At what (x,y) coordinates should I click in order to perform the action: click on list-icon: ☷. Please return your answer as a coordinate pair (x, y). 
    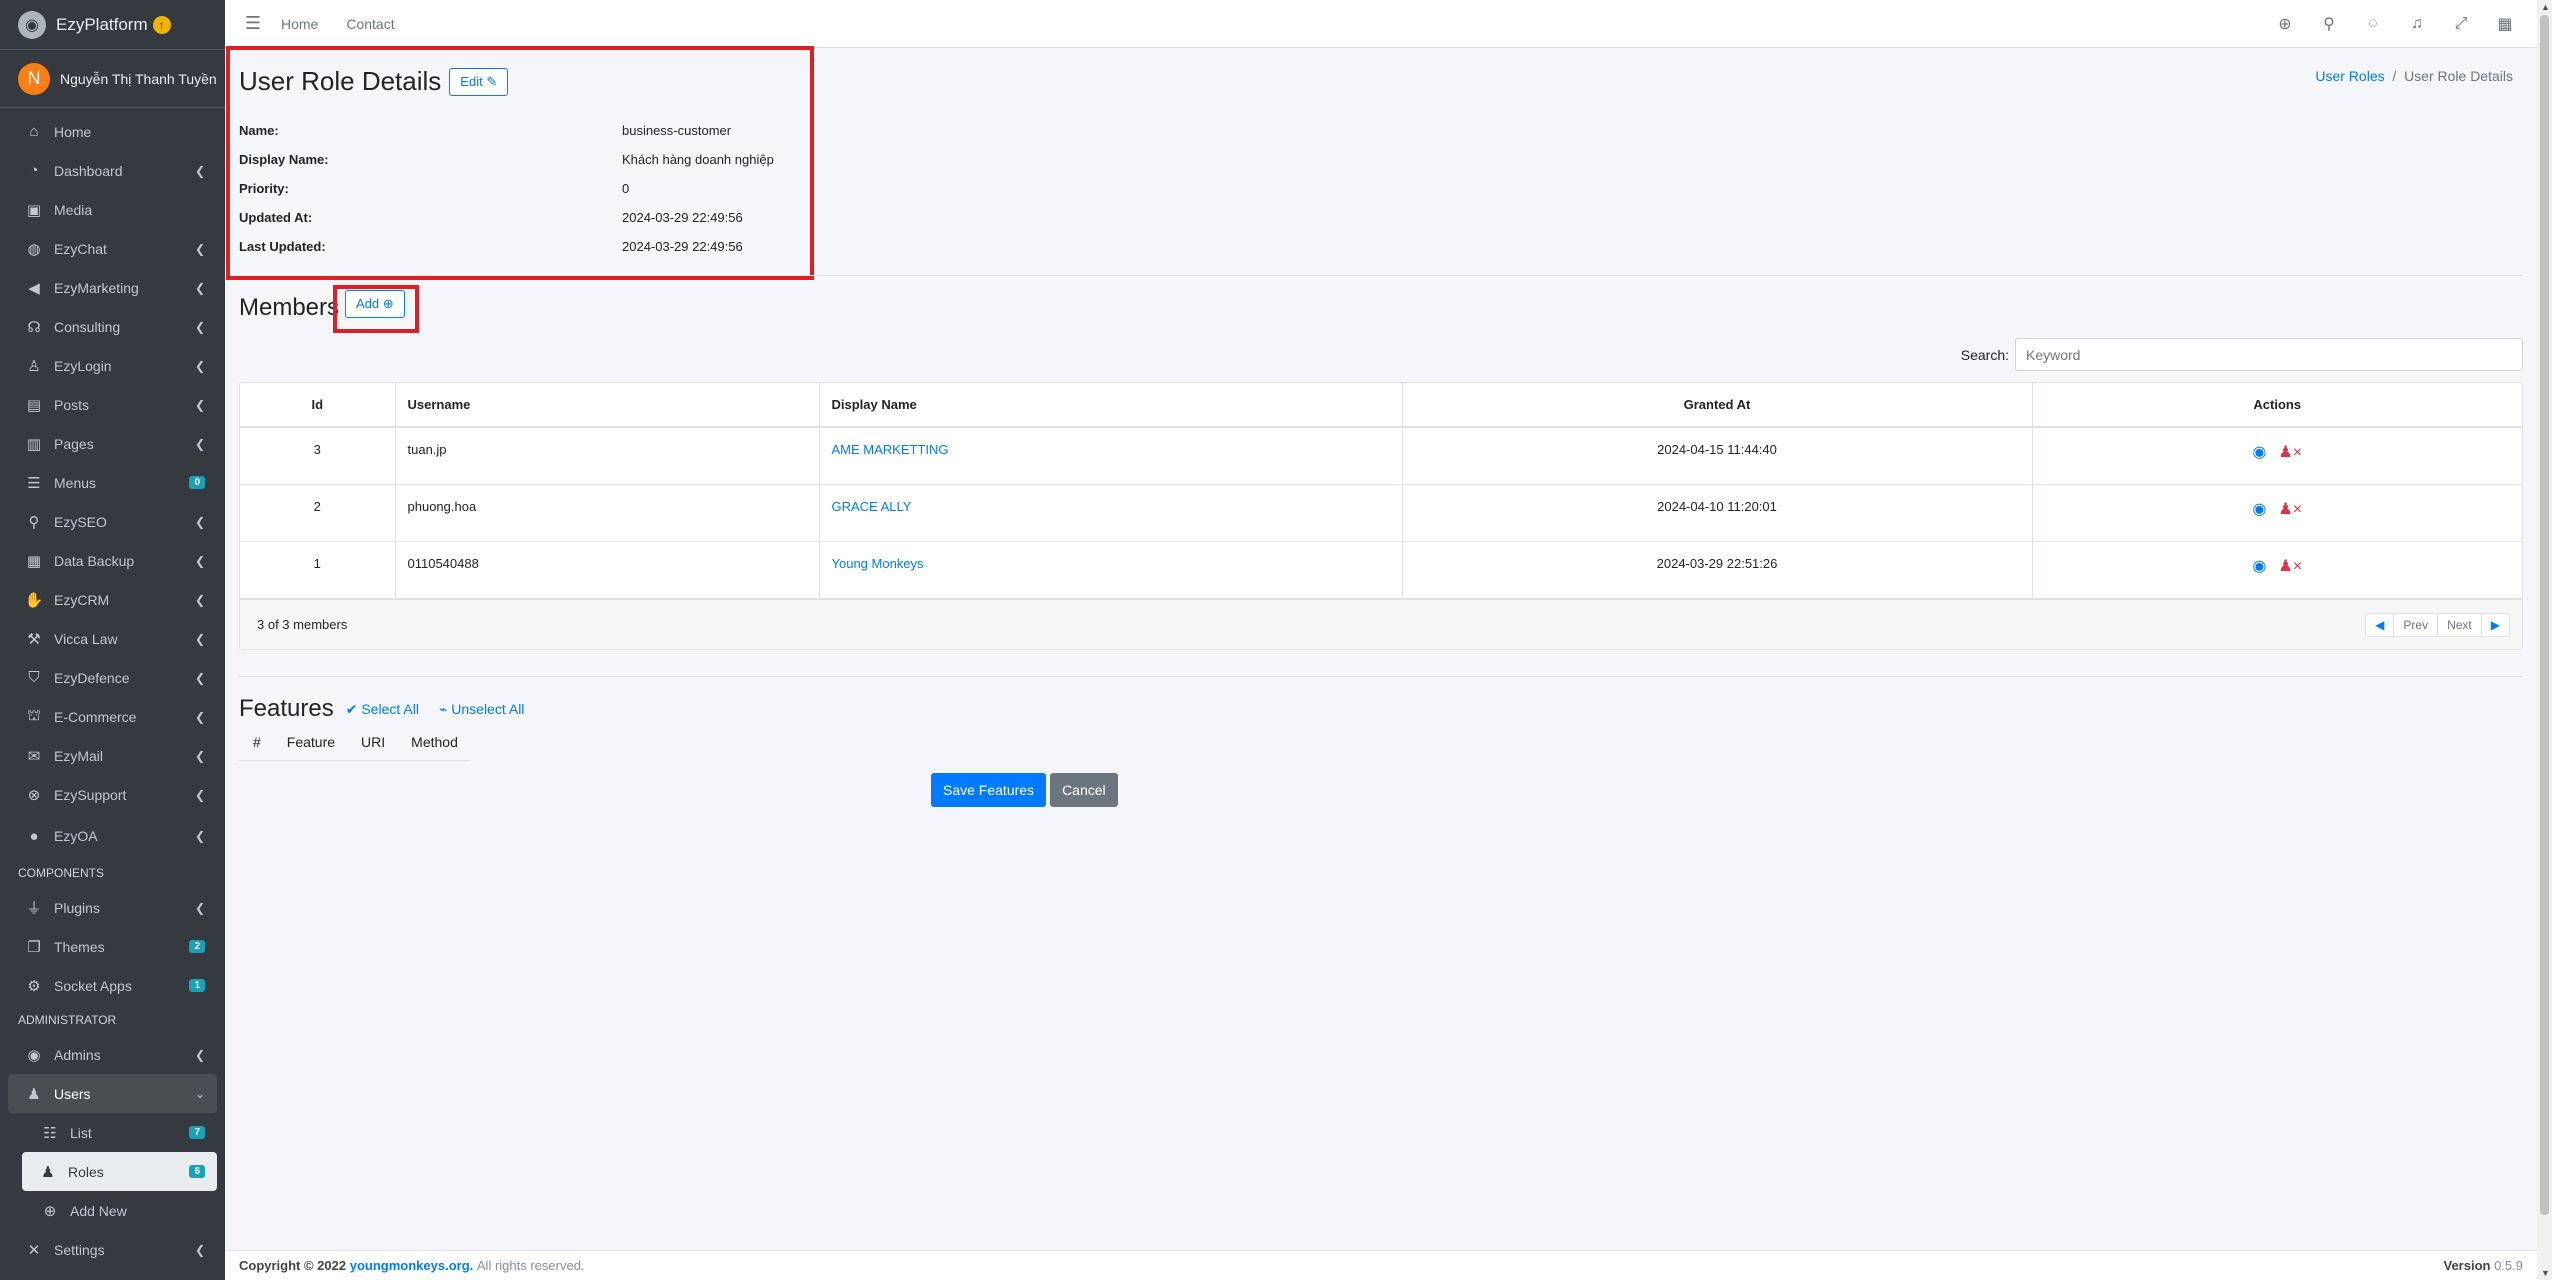
    Looking at the image, I should click on (50, 1133).